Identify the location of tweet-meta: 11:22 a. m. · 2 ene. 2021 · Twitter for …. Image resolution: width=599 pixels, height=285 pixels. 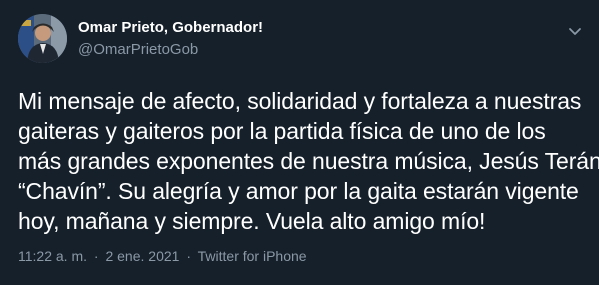
(162, 256).